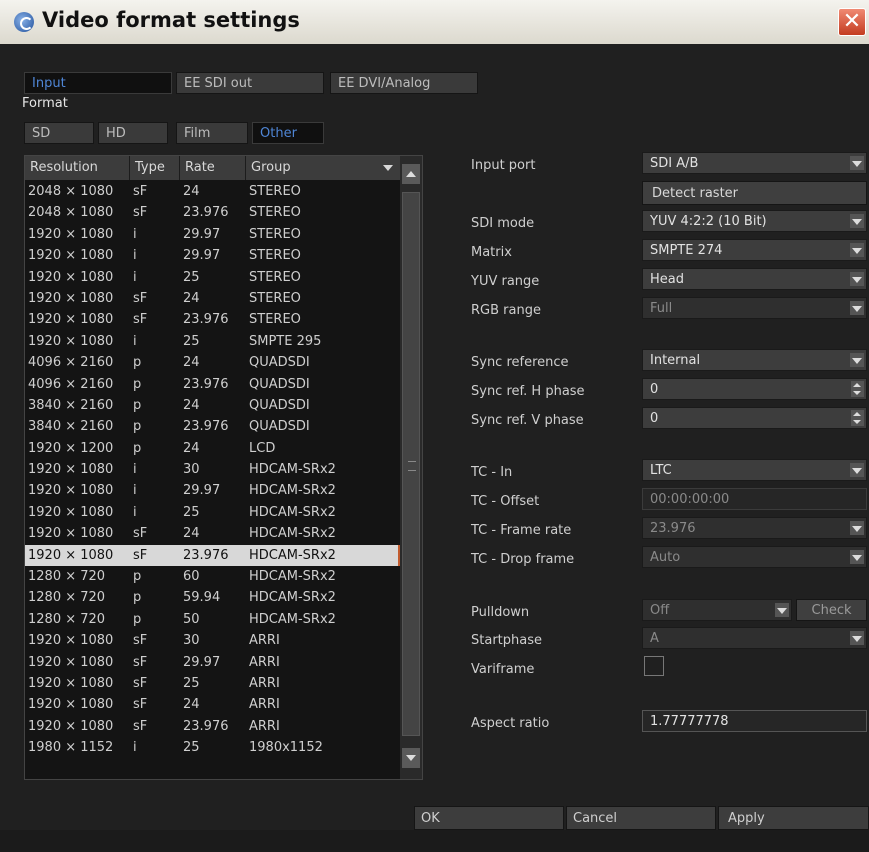 This screenshot has width=869, height=852. Describe the element at coordinates (793, 818) in the screenshot. I see `apply-button: Apply` at that location.